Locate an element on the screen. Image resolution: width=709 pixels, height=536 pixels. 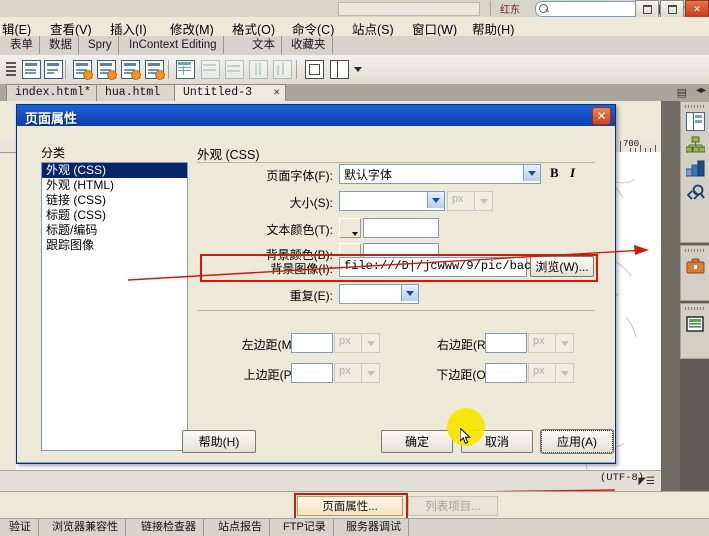
bg-image-input: file:///D|/jcwww/9/pic/back.jpg is located at coordinates (453, 267).